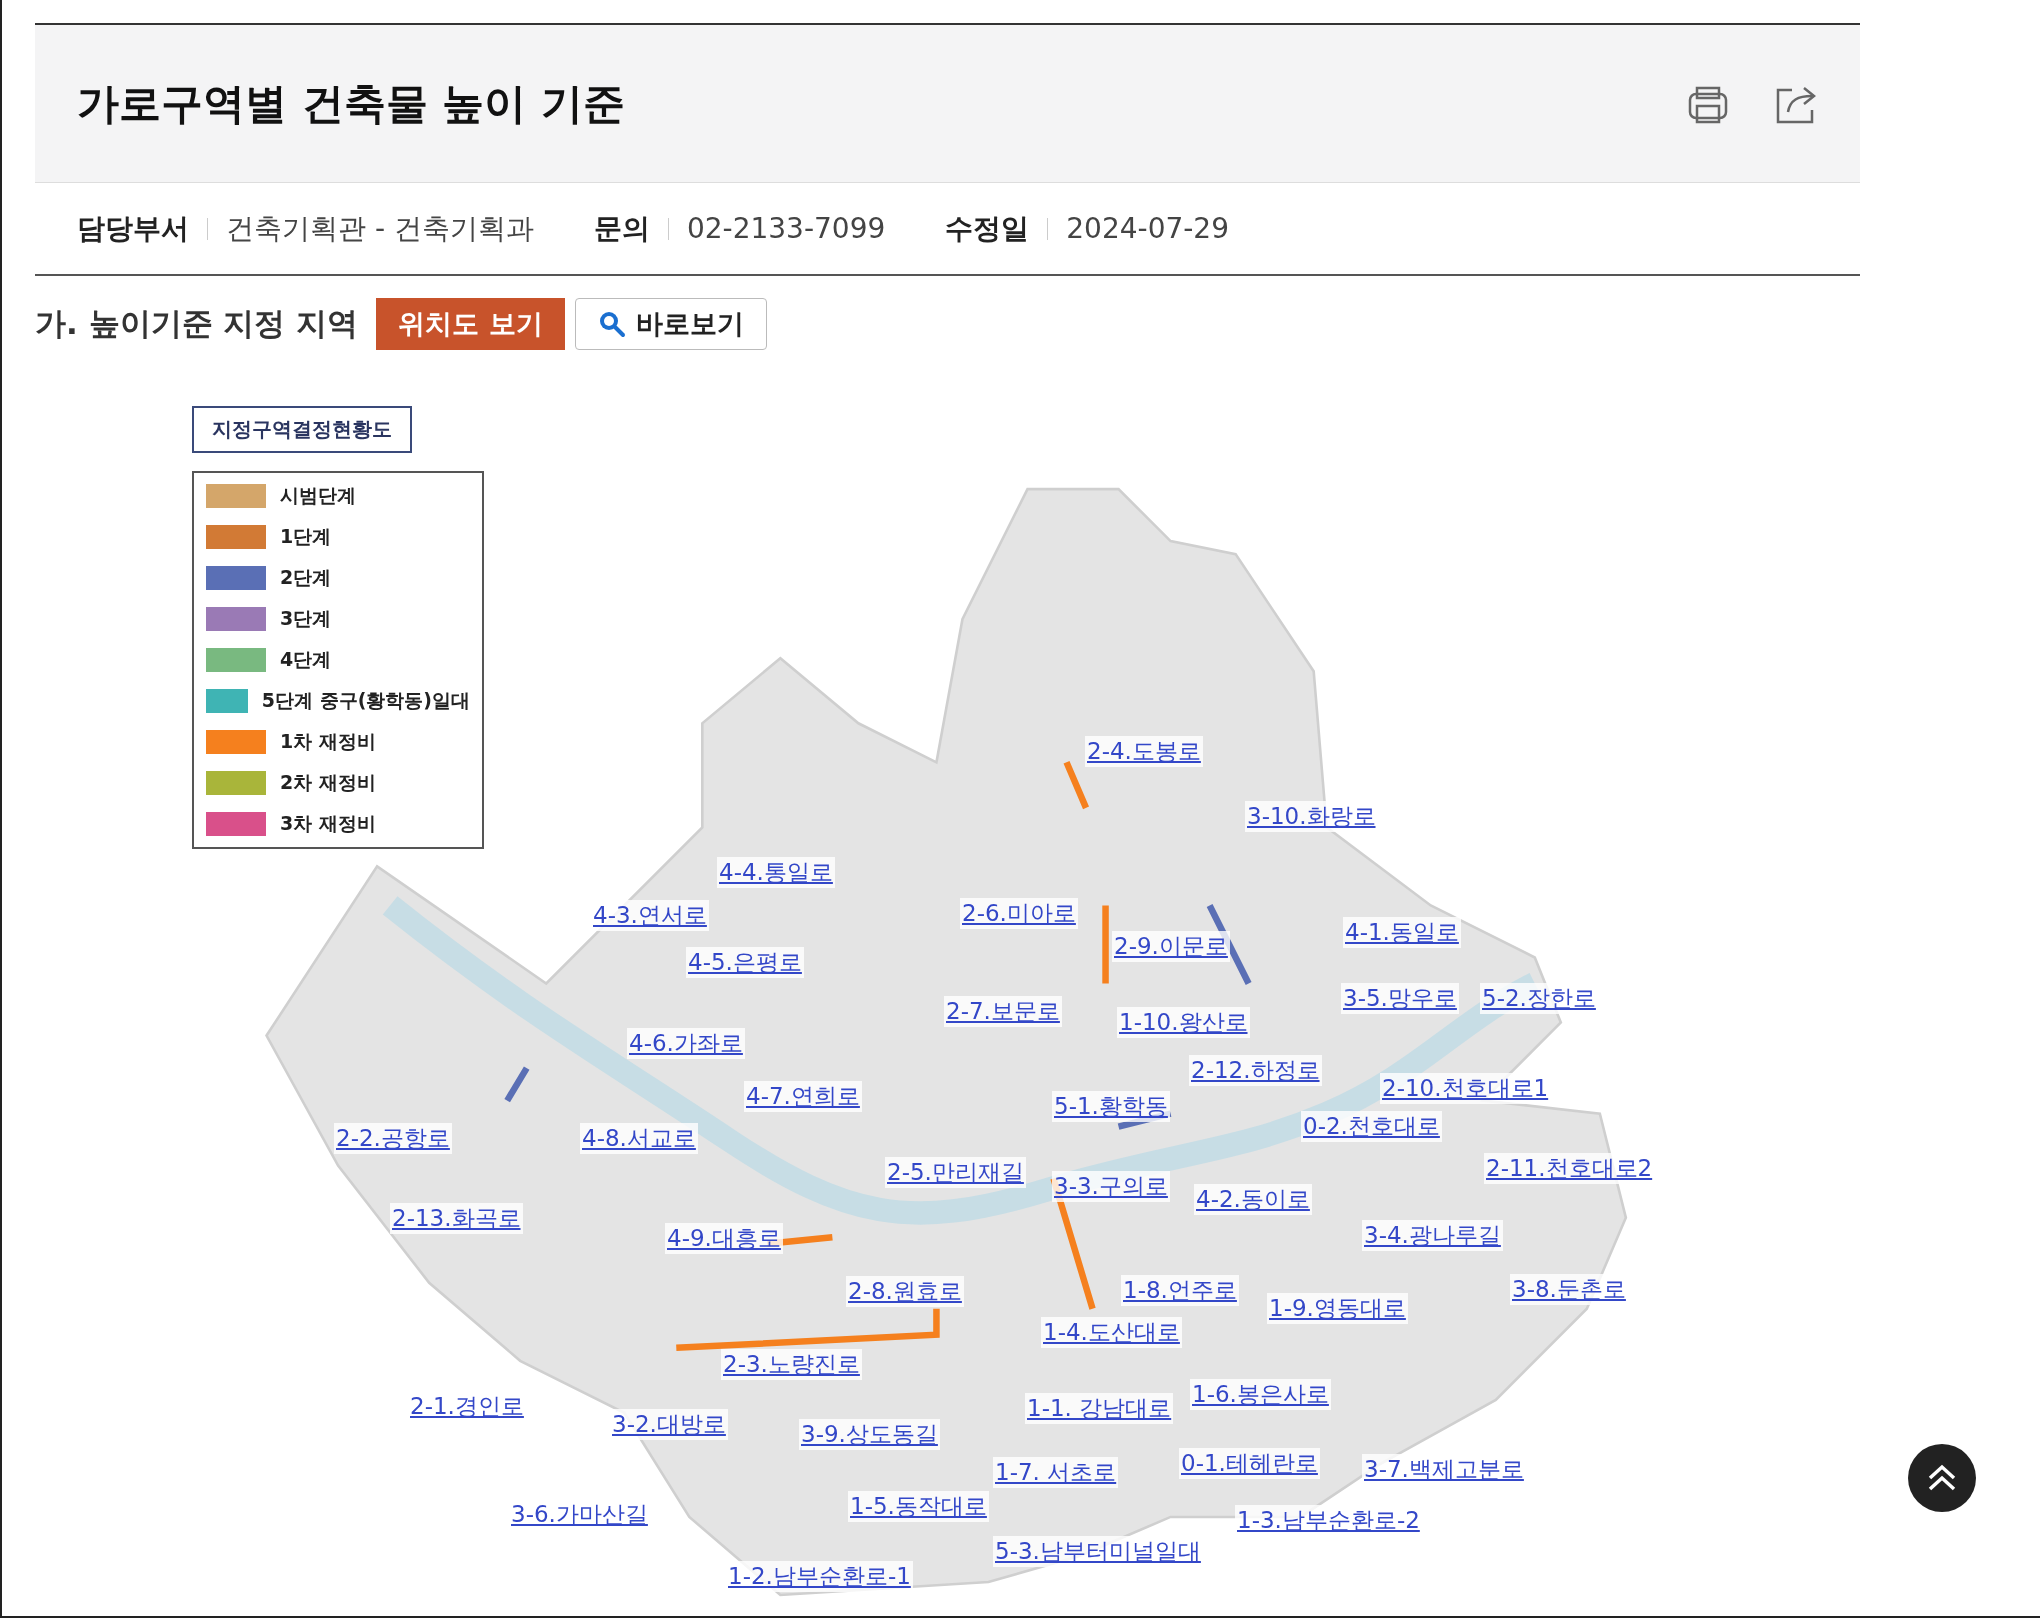  Describe the element at coordinates (456, 1218) in the screenshot. I see `map-link: 2-13.화곡로` at that location.